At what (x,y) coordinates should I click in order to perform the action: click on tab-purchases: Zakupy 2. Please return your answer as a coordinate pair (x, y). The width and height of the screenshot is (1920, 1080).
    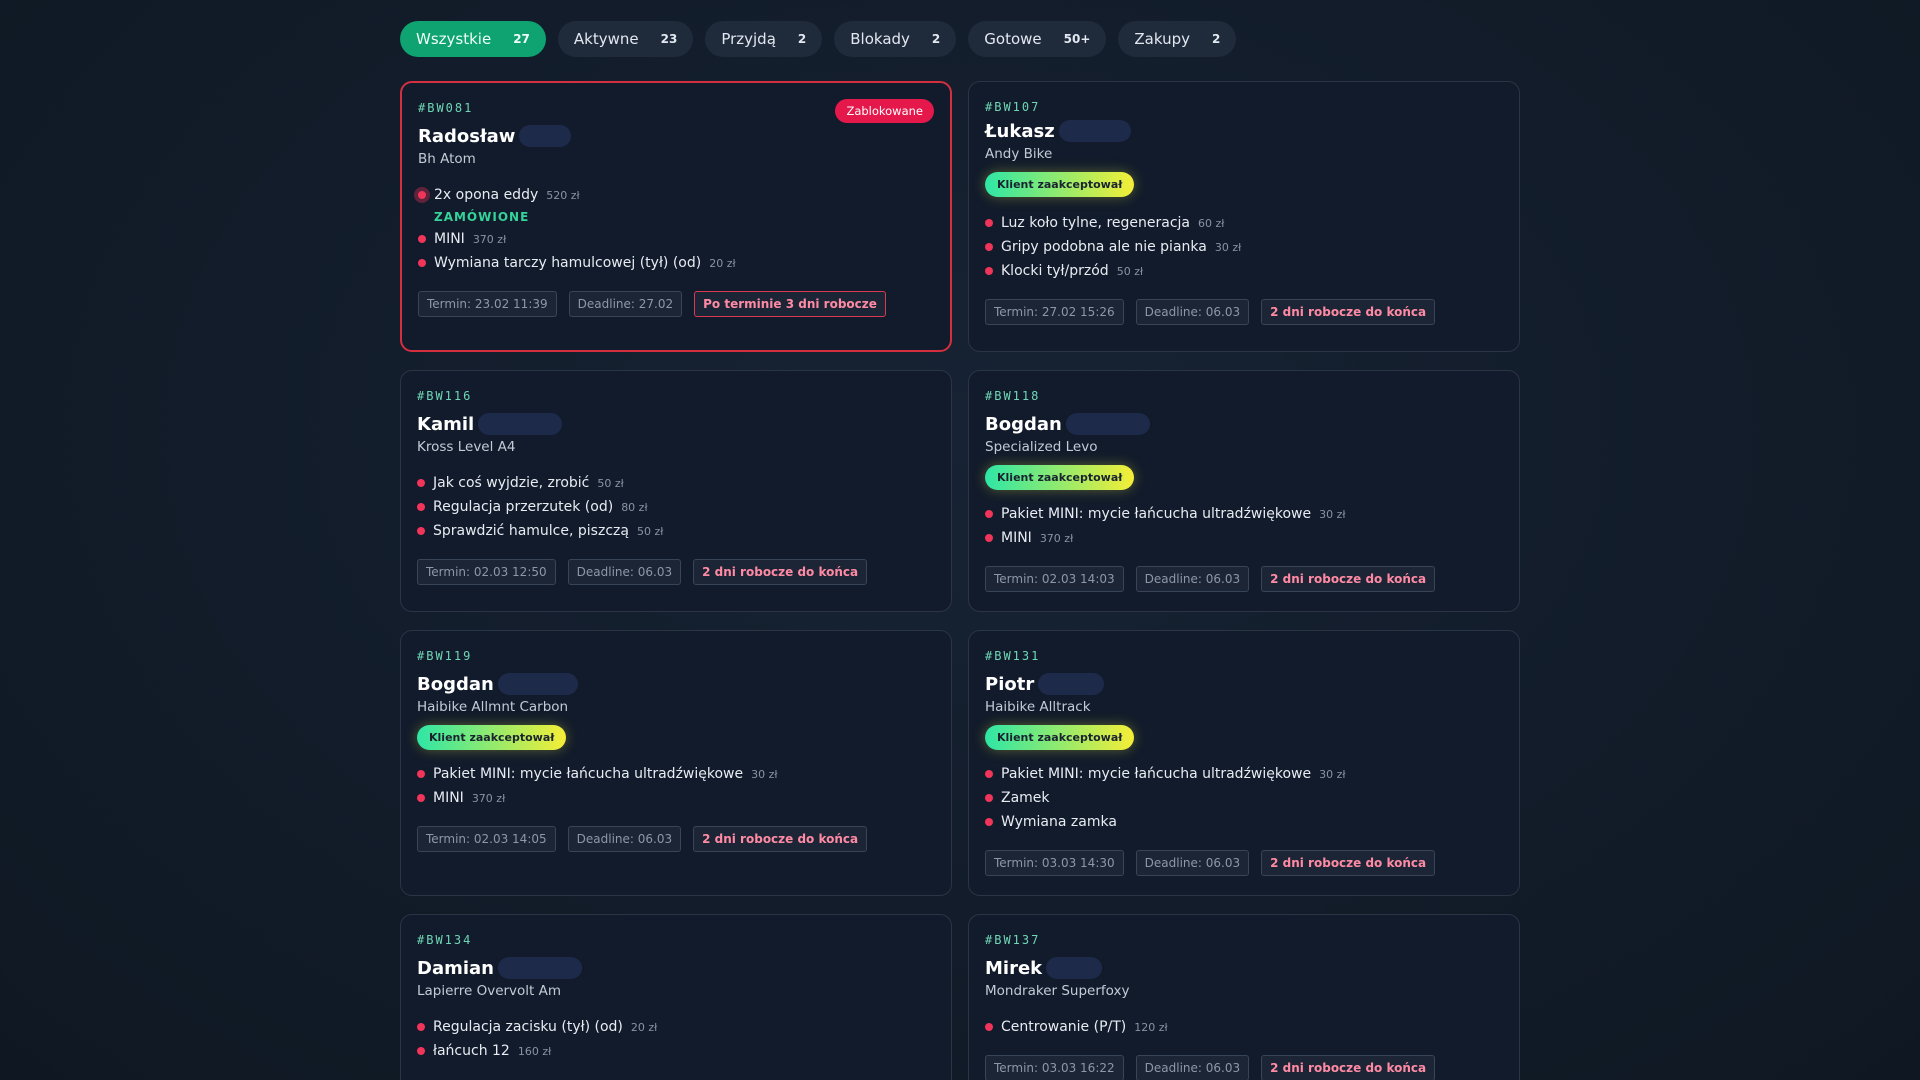
    Looking at the image, I should click on (1177, 39).